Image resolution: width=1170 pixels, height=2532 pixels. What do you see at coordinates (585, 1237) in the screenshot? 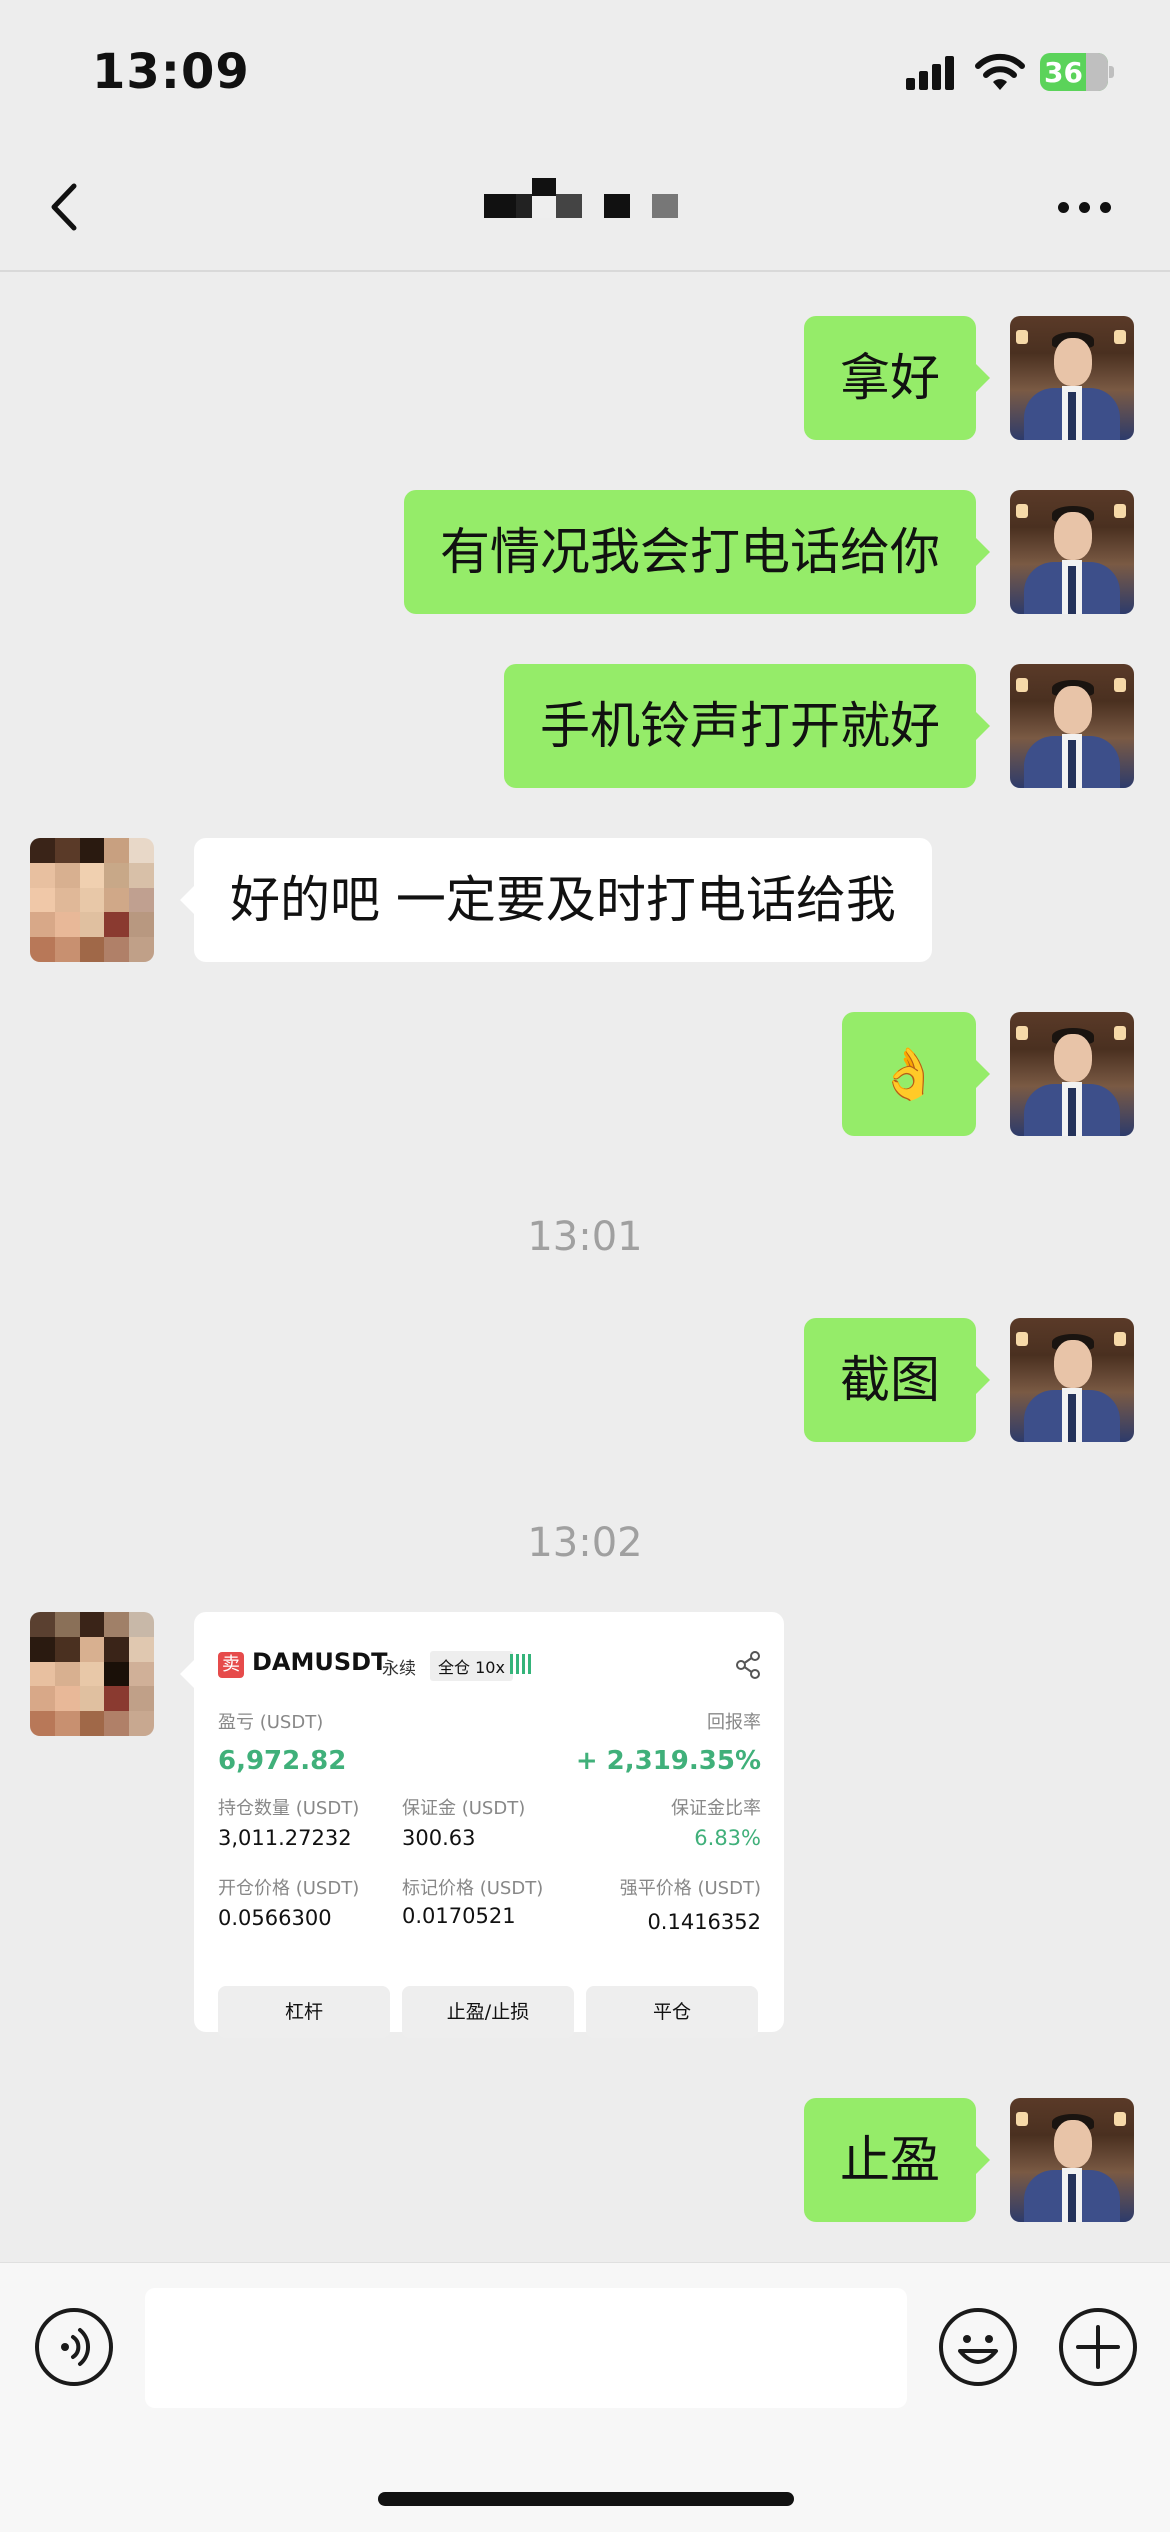
I see `chat-timestamp: 13:01` at bounding box center [585, 1237].